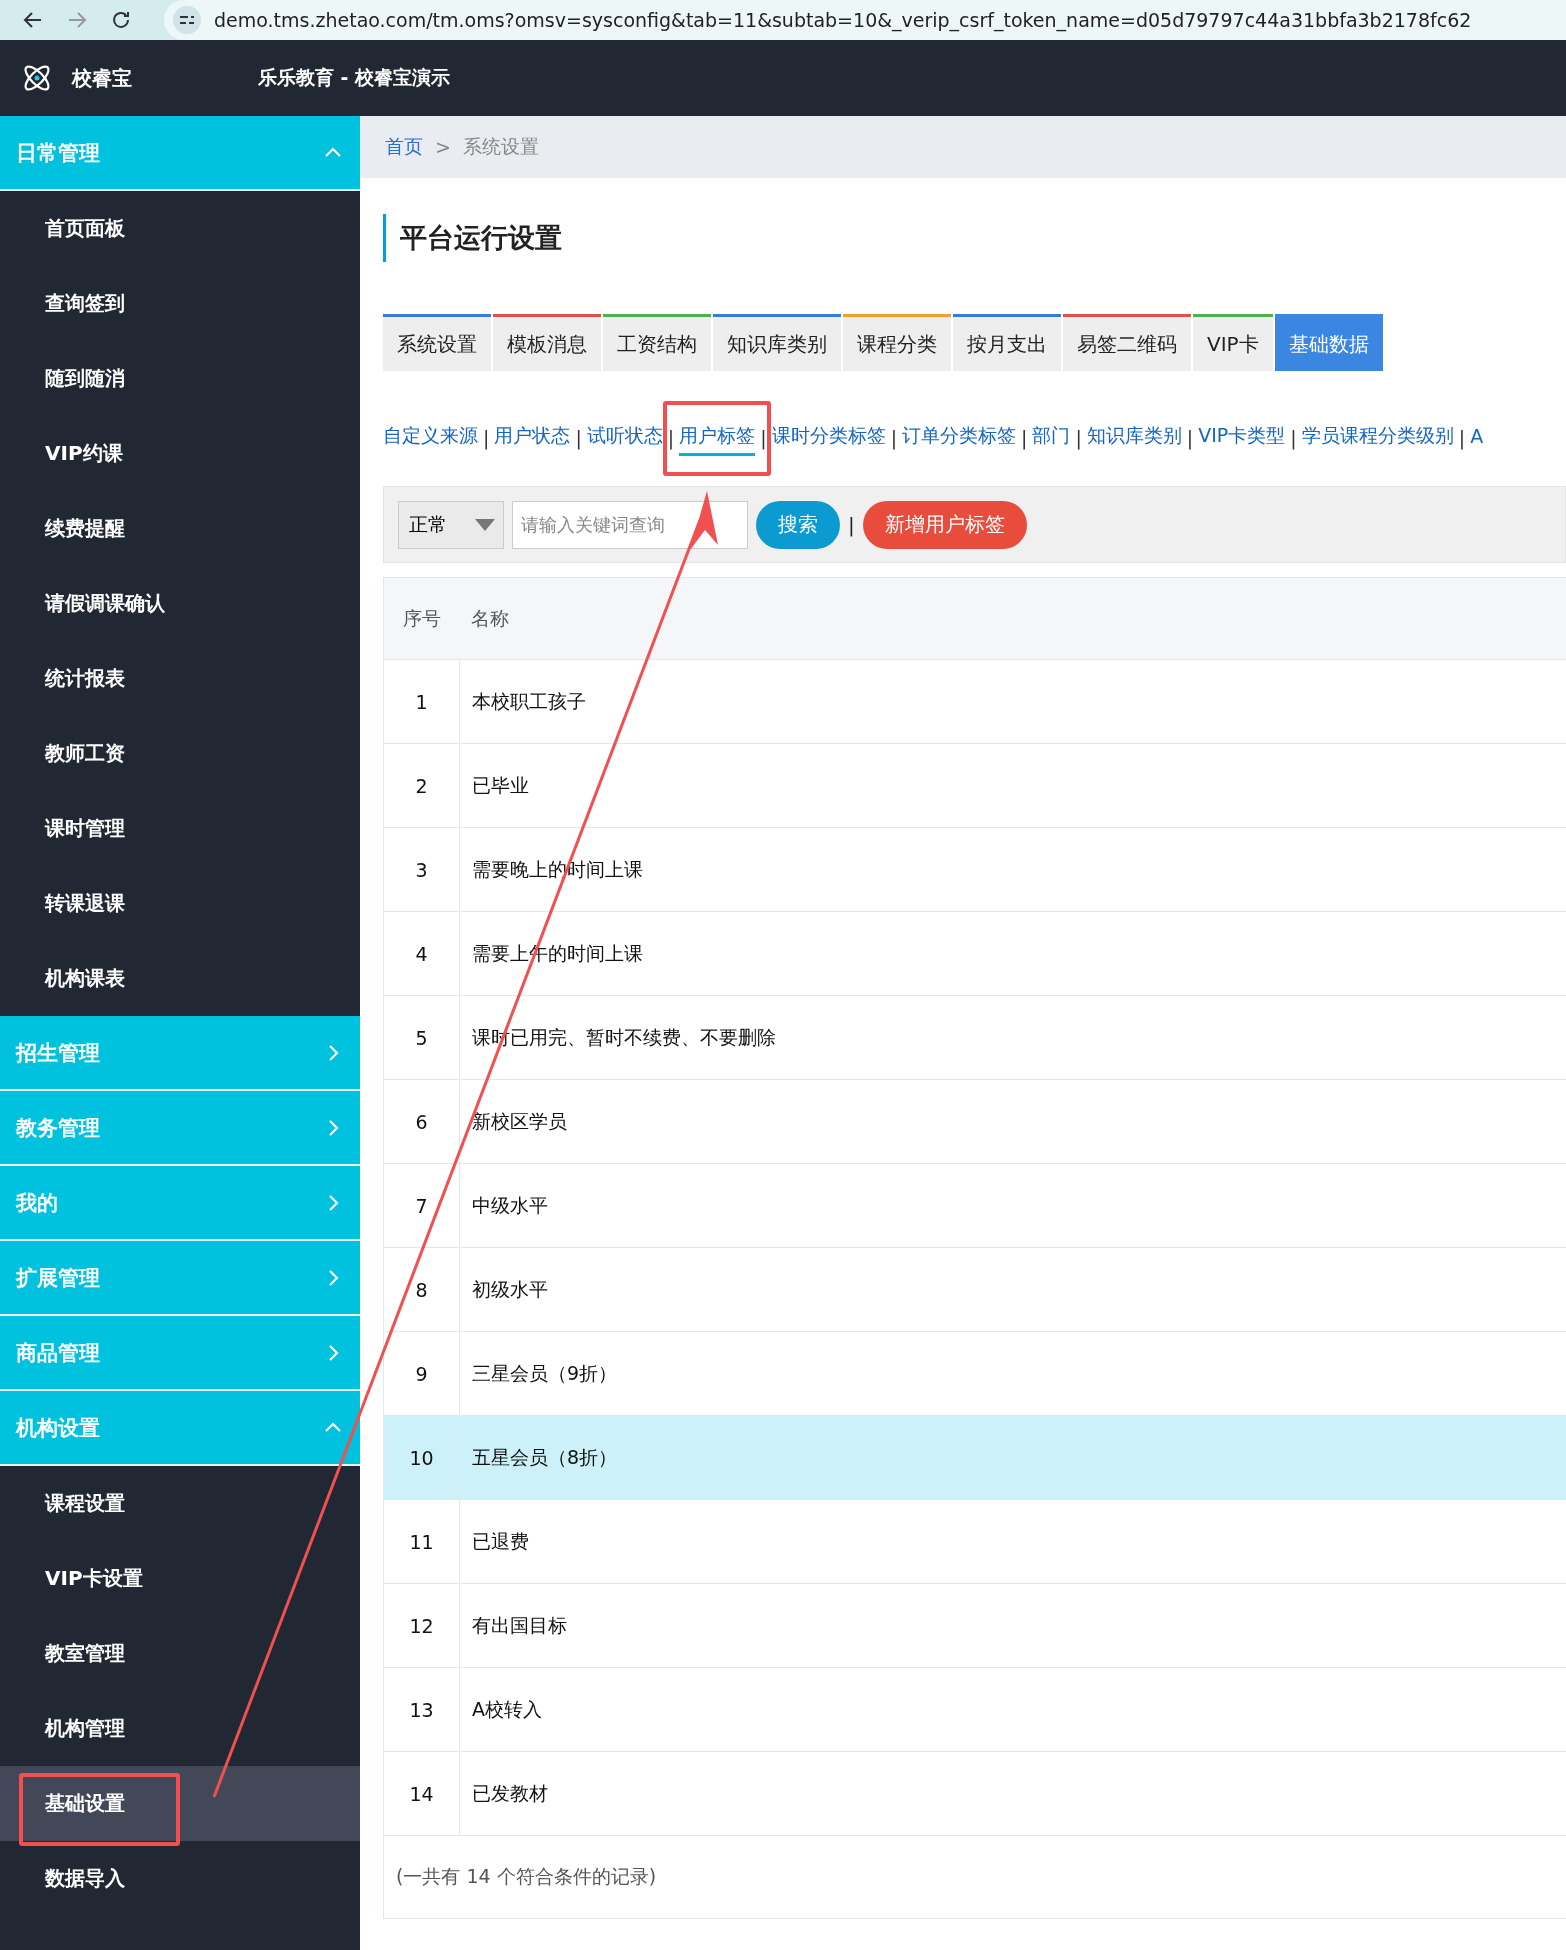 The image size is (1566, 1950). Describe the element at coordinates (975, 1709) in the screenshot. I see `table-row: 13 A校转入` at that location.